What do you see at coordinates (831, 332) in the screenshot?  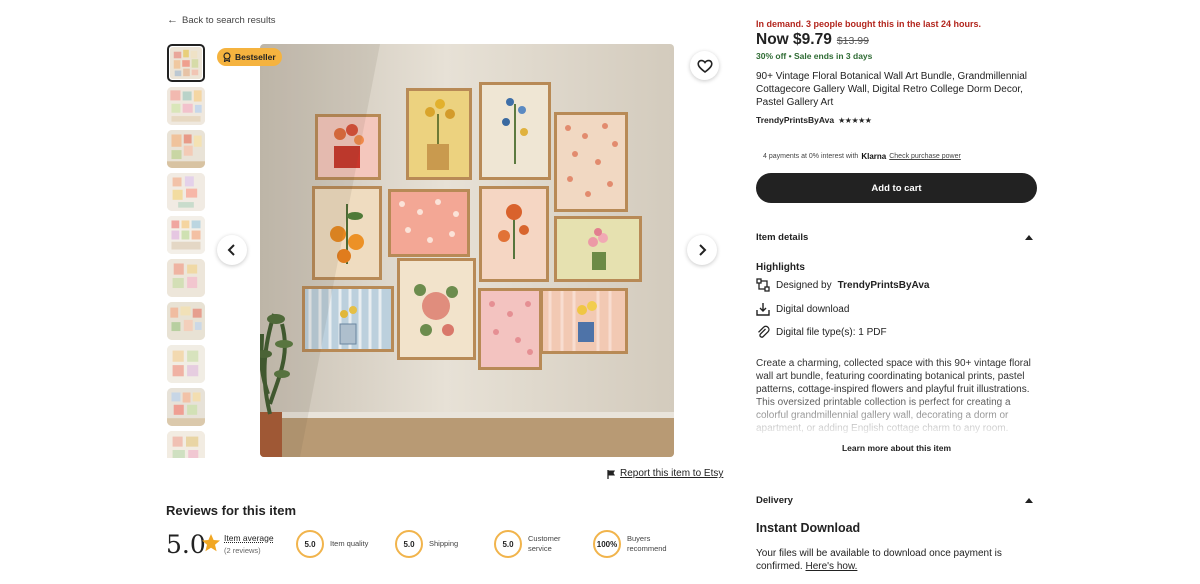 I see `file-type-label: Digital file type(s): 1 PDF` at bounding box center [831, 332].